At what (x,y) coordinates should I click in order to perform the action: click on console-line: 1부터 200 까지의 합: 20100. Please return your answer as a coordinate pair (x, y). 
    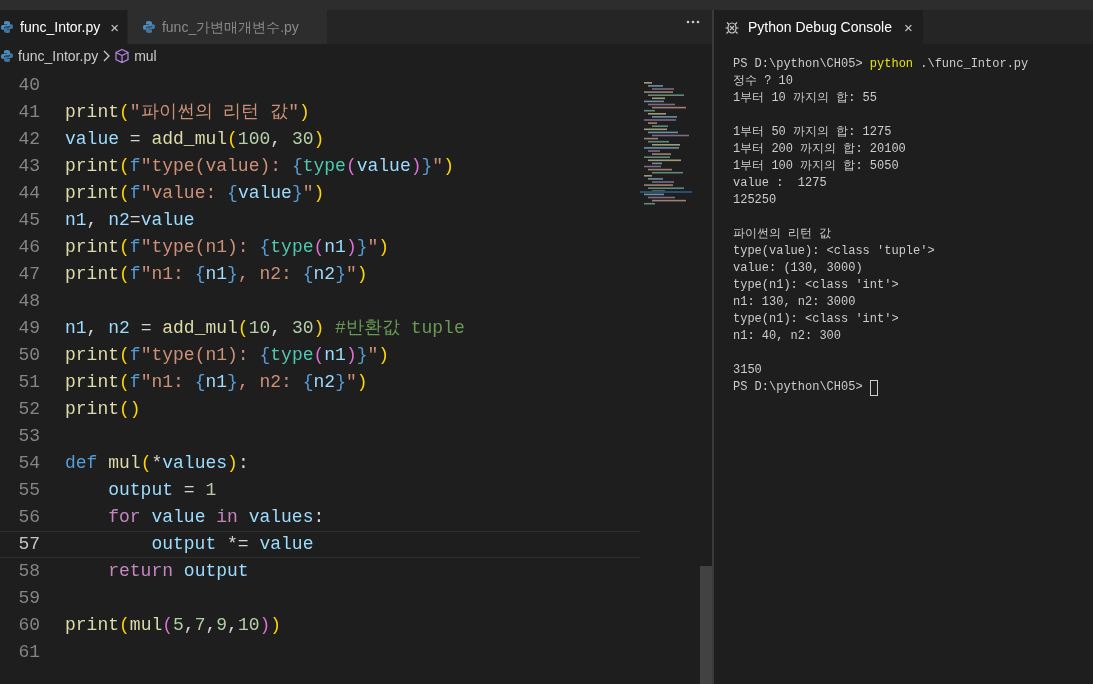
    Looking at the image, I should click on (819, 149).